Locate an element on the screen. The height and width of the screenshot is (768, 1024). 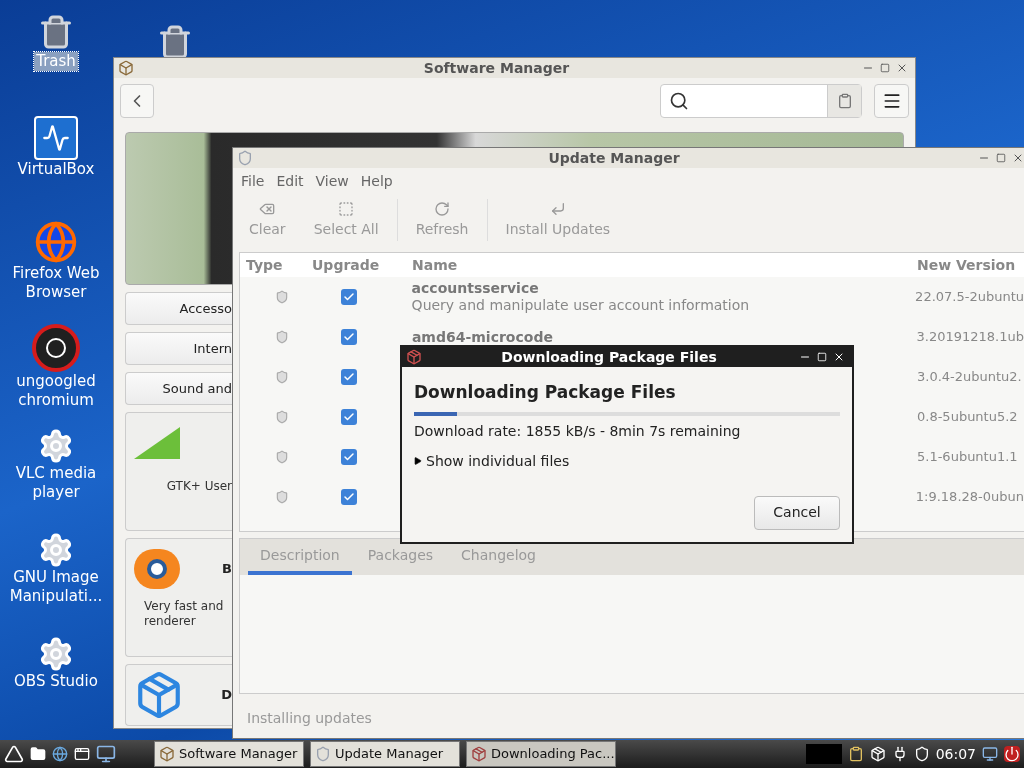
menu-item: Help is located at coordinates (376, 181).